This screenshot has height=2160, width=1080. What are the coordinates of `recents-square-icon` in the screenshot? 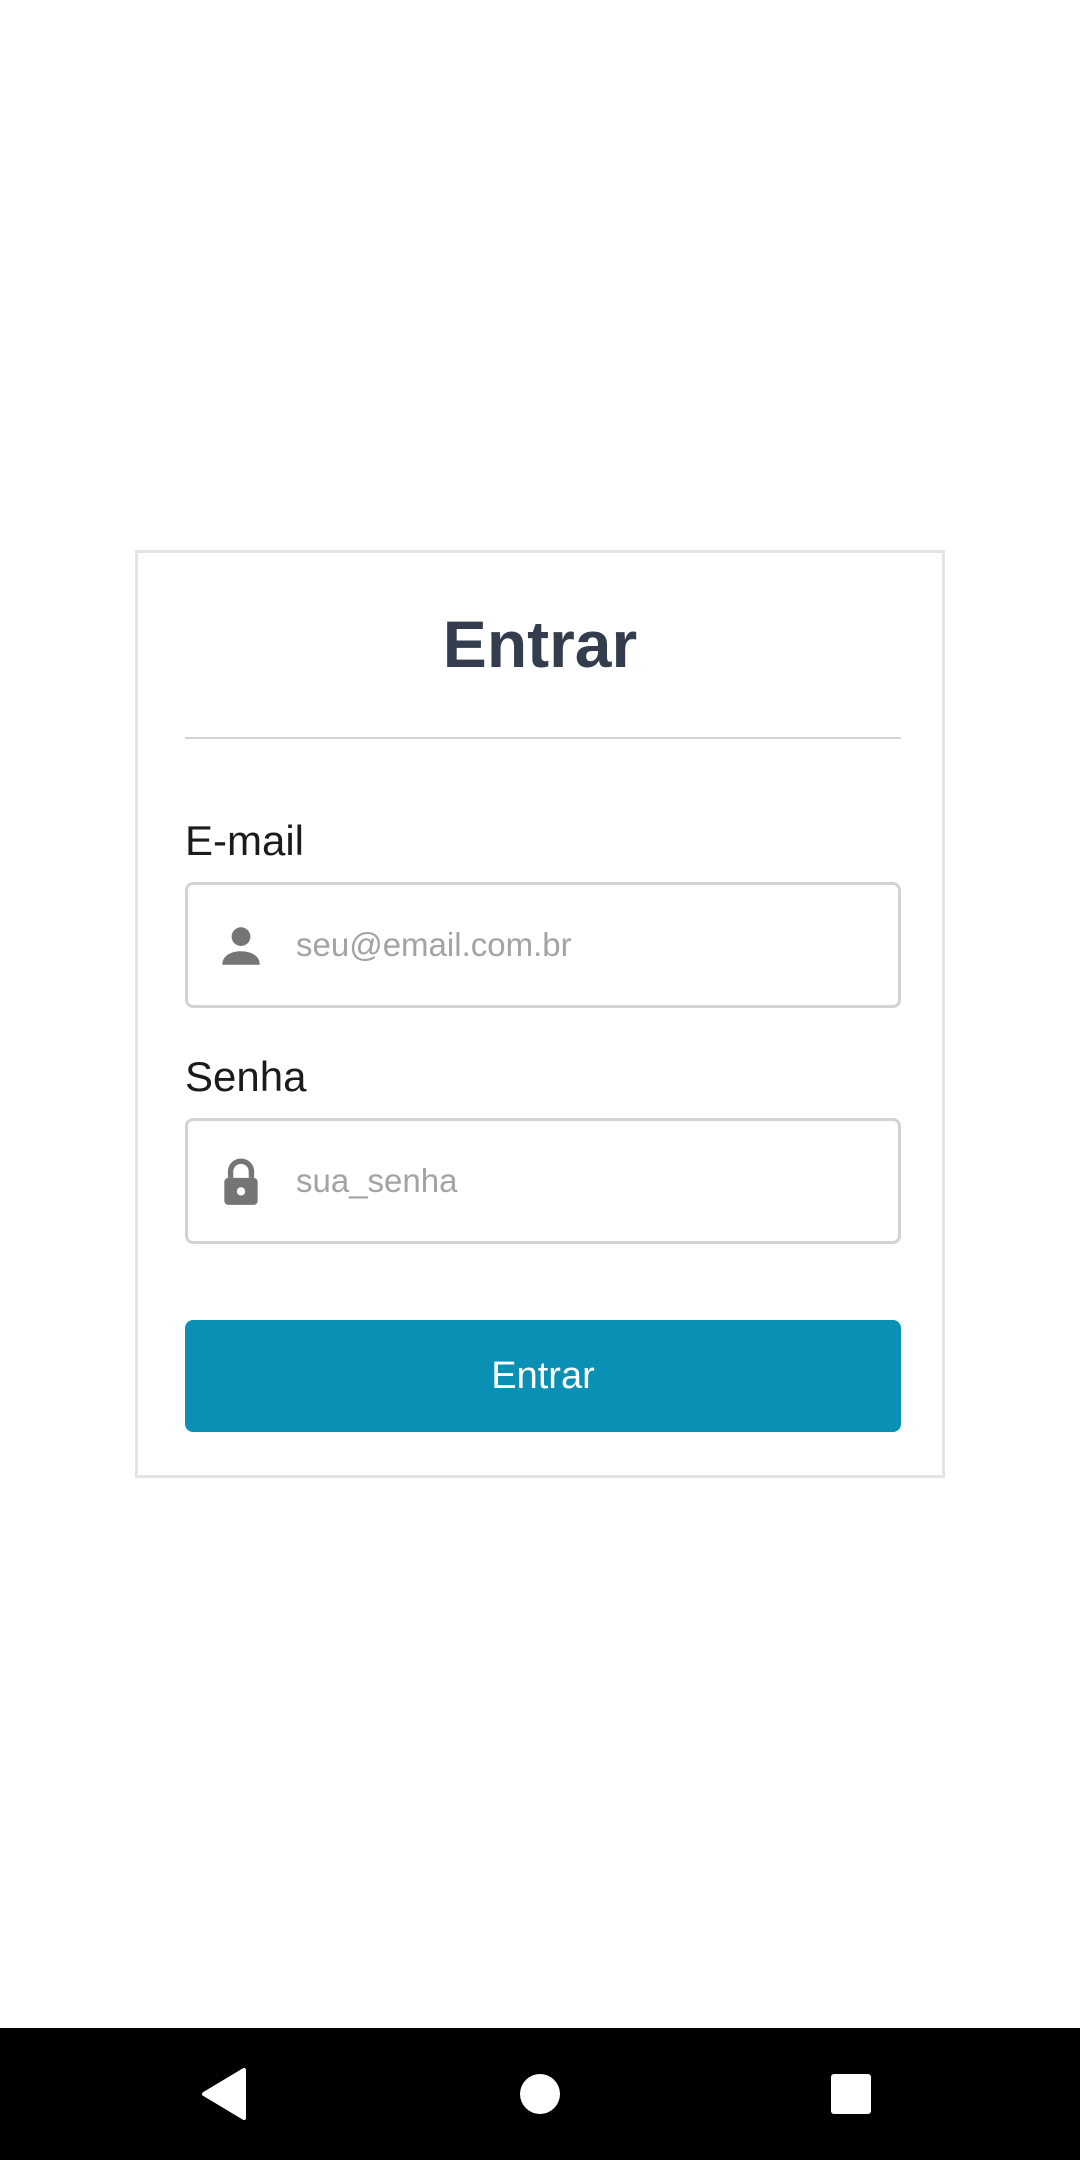 It's located at (851, 2094).